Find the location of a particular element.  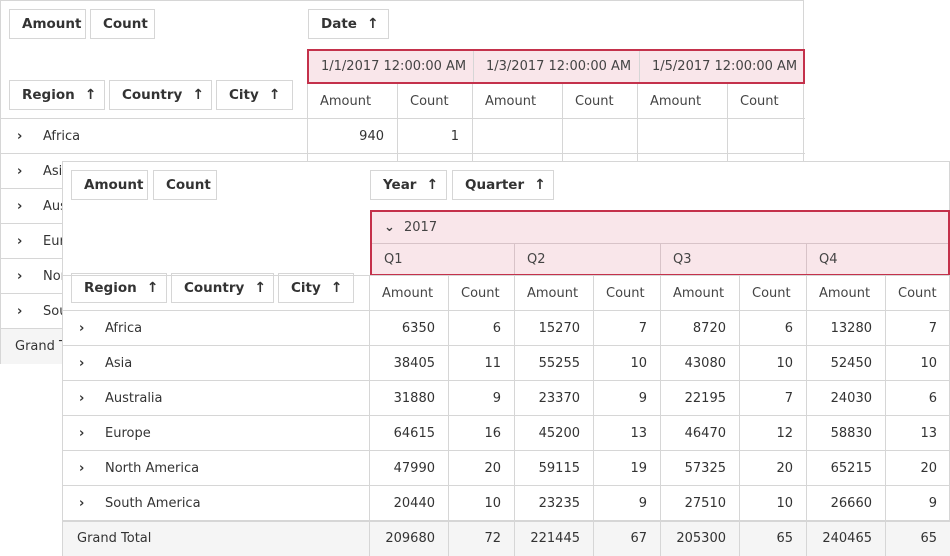

row-header-north-america: › North America is located at coordinates (216, 468).